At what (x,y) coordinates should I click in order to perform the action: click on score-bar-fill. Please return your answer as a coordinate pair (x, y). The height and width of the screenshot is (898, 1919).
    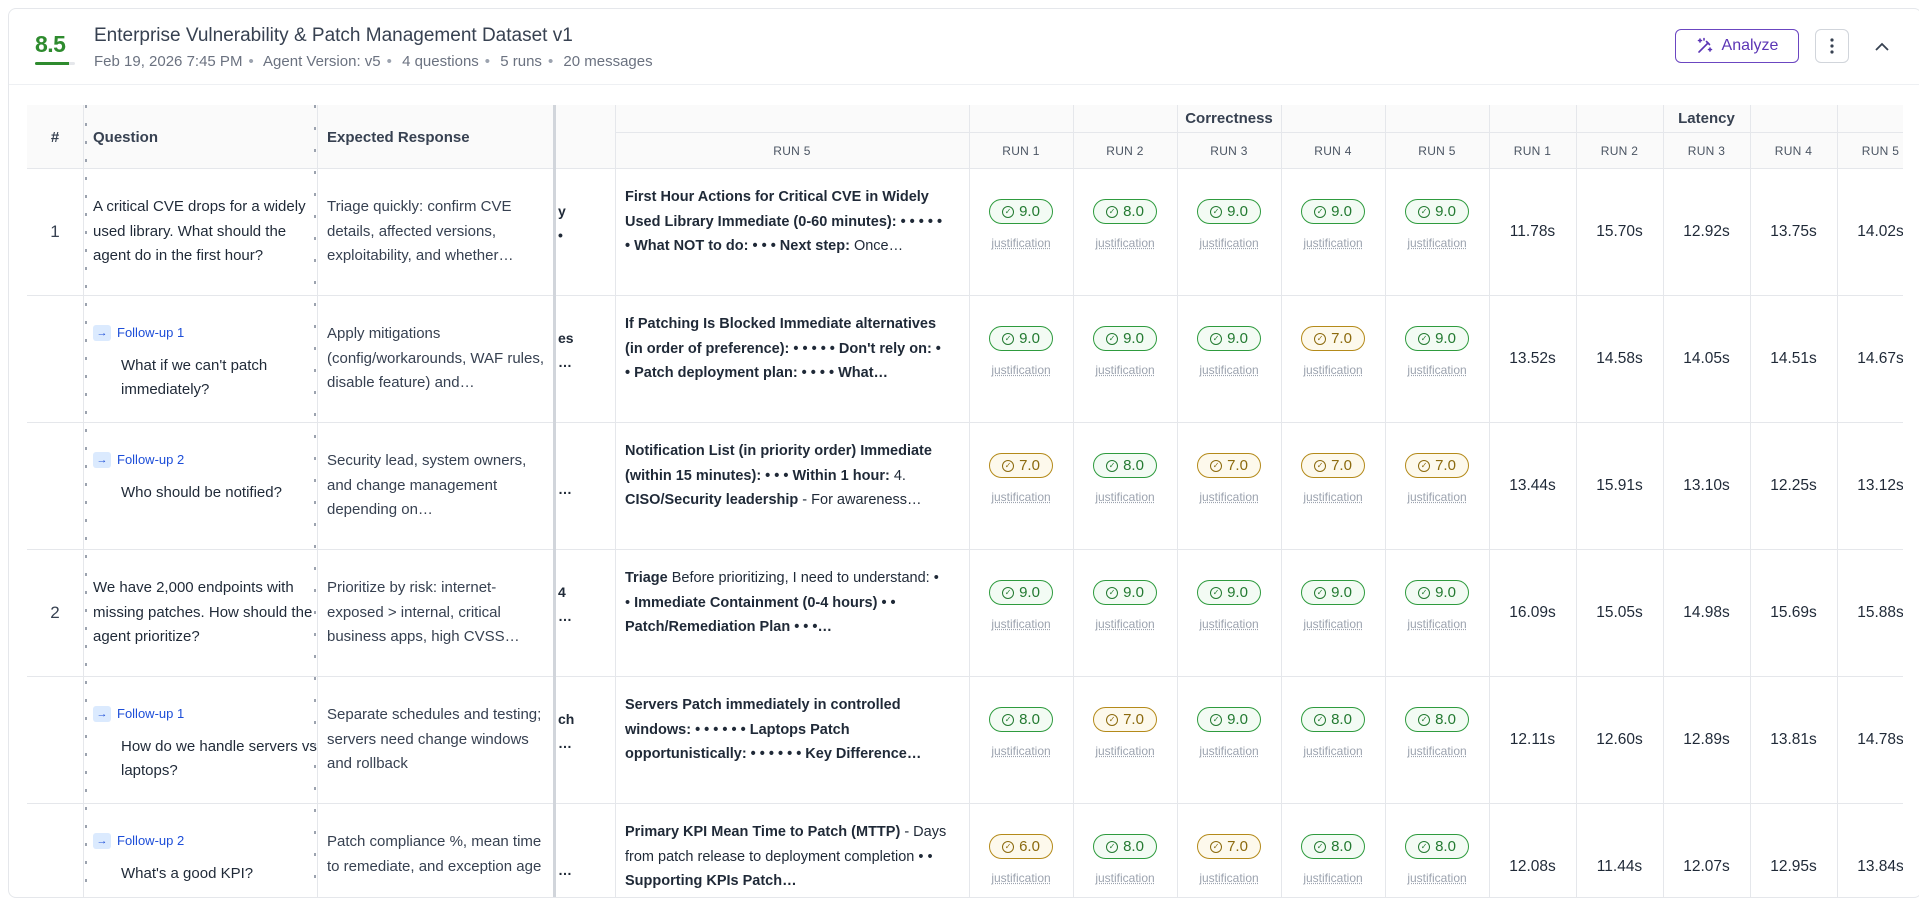
    Looking at the image, I should click on (52, 63).